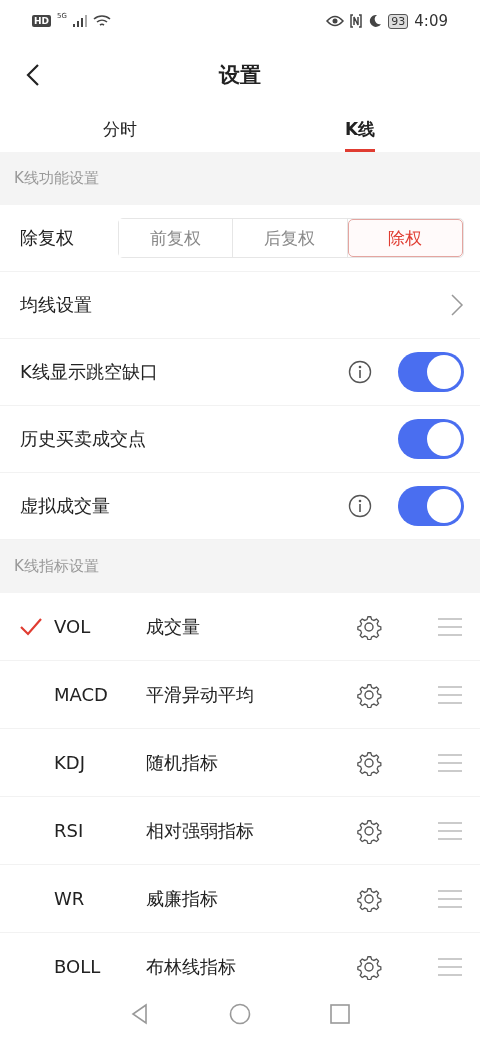 This screenshot has width=480, height=1040. What do you see at coordinates (375, 21) in the screenshot?
I see `moon-icon` at bounding box center [375, 21].